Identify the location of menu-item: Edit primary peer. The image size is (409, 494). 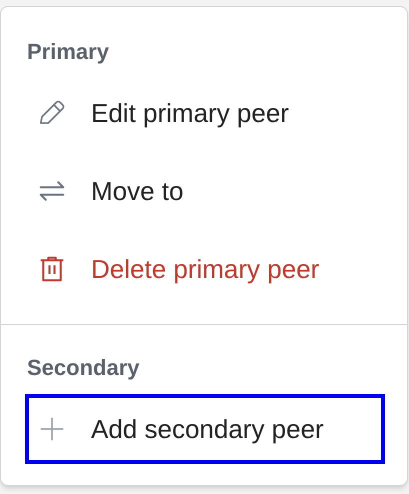
(205, 113).